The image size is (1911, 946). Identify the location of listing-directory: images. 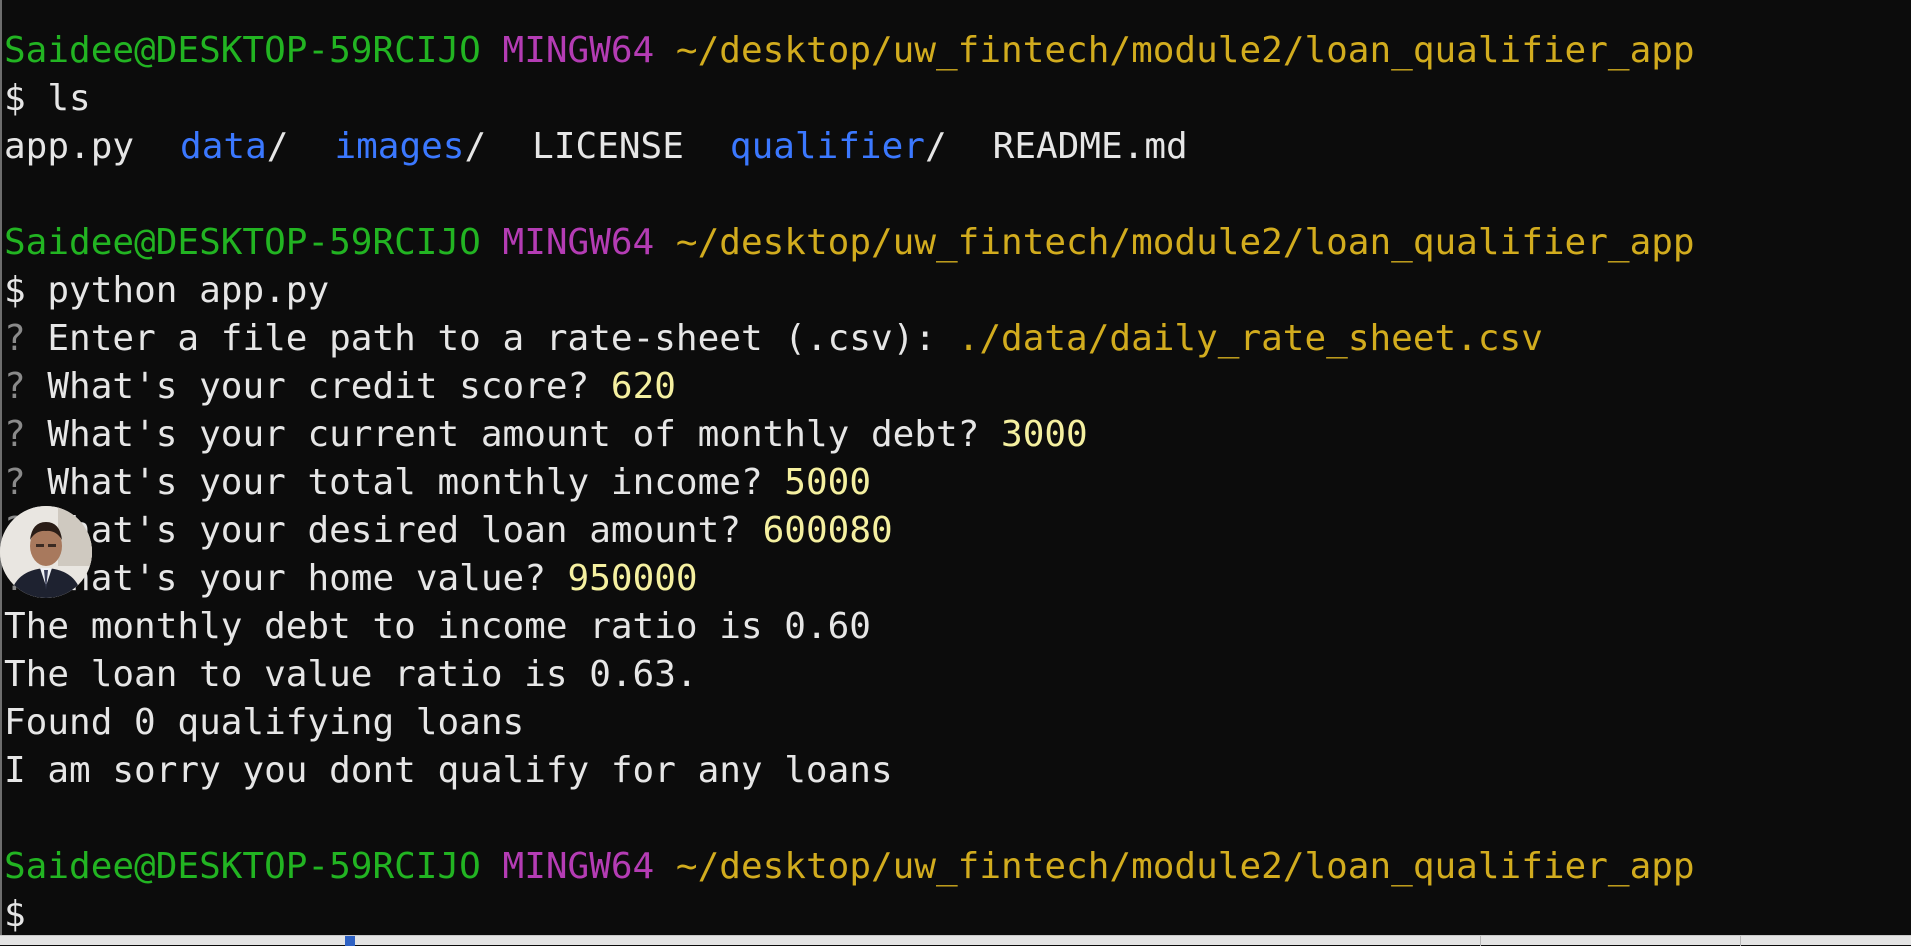
(399, 146).